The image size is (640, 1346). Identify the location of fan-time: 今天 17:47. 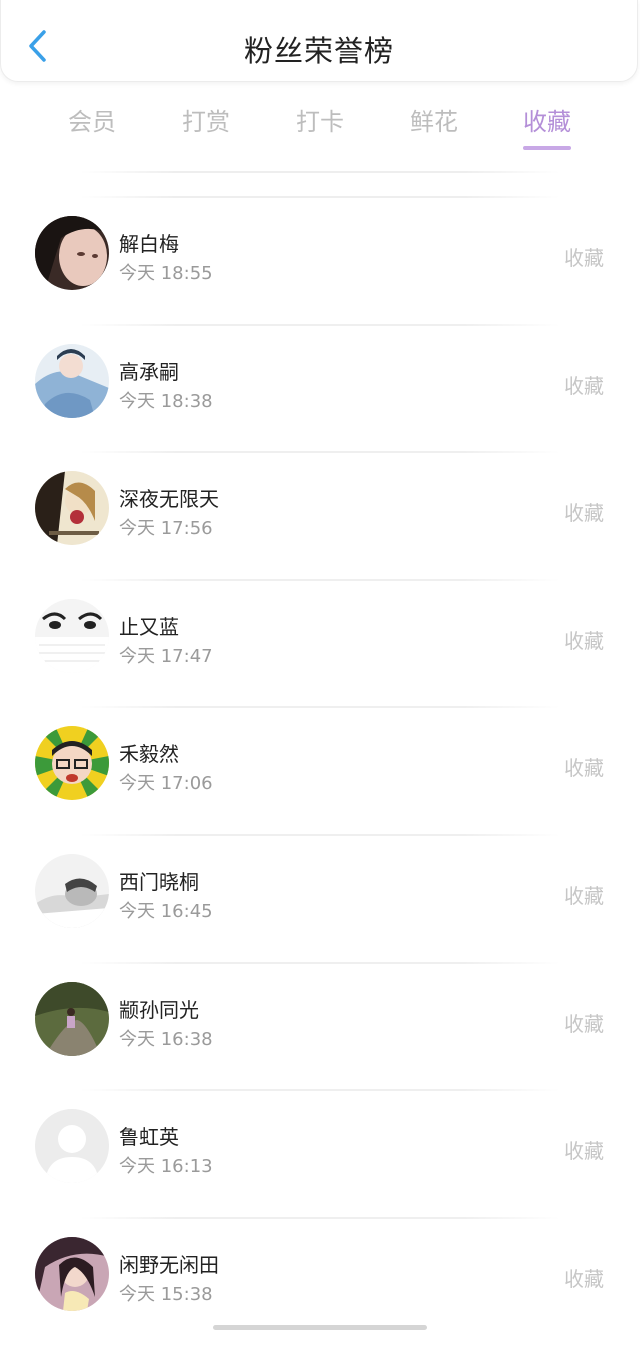
(166, 656).